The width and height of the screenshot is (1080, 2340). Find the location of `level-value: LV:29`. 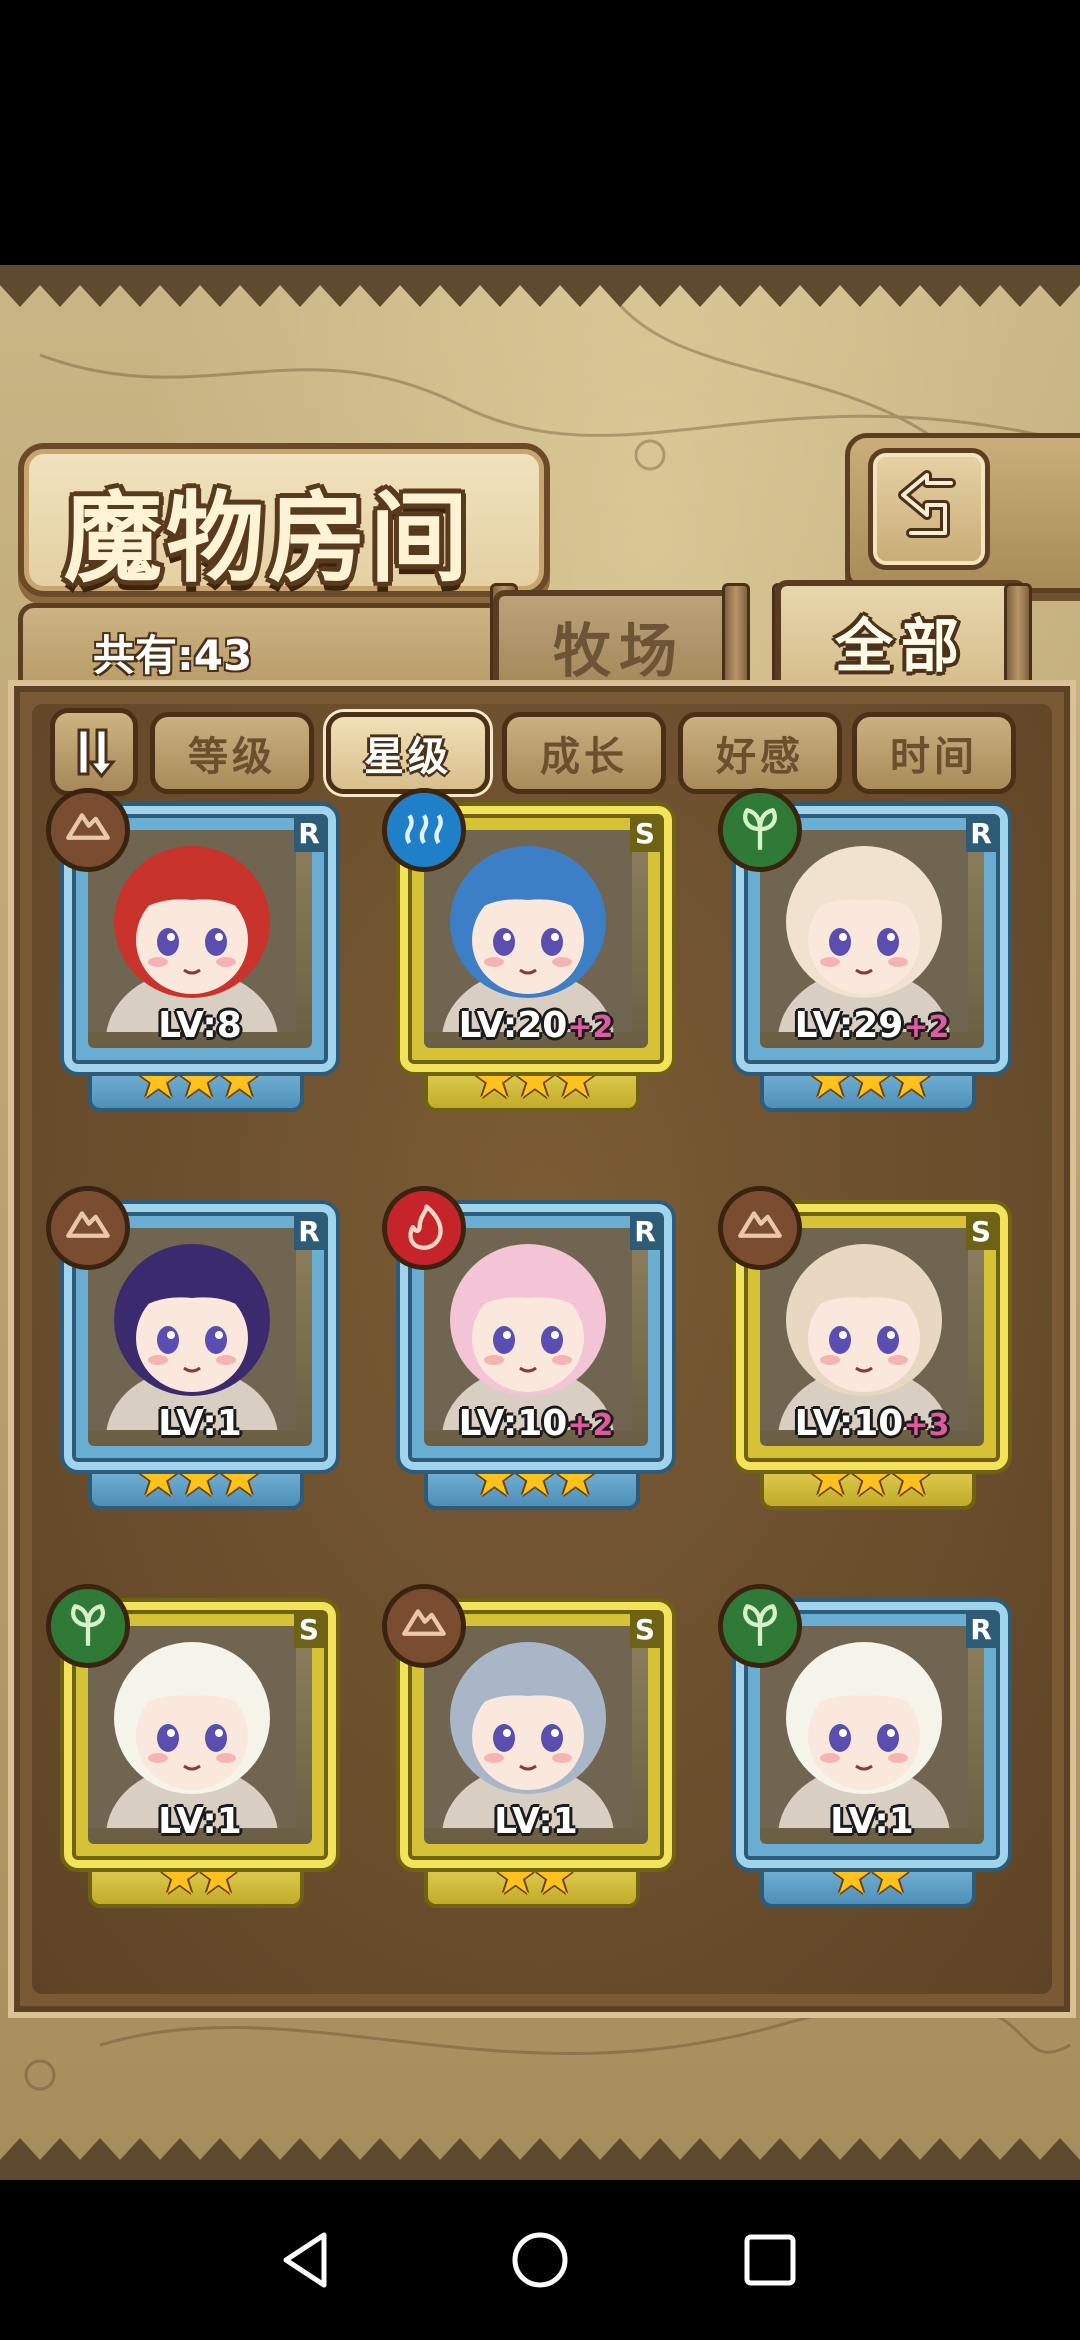

level-value: LV:29 is located at coordinates (849, 1025).